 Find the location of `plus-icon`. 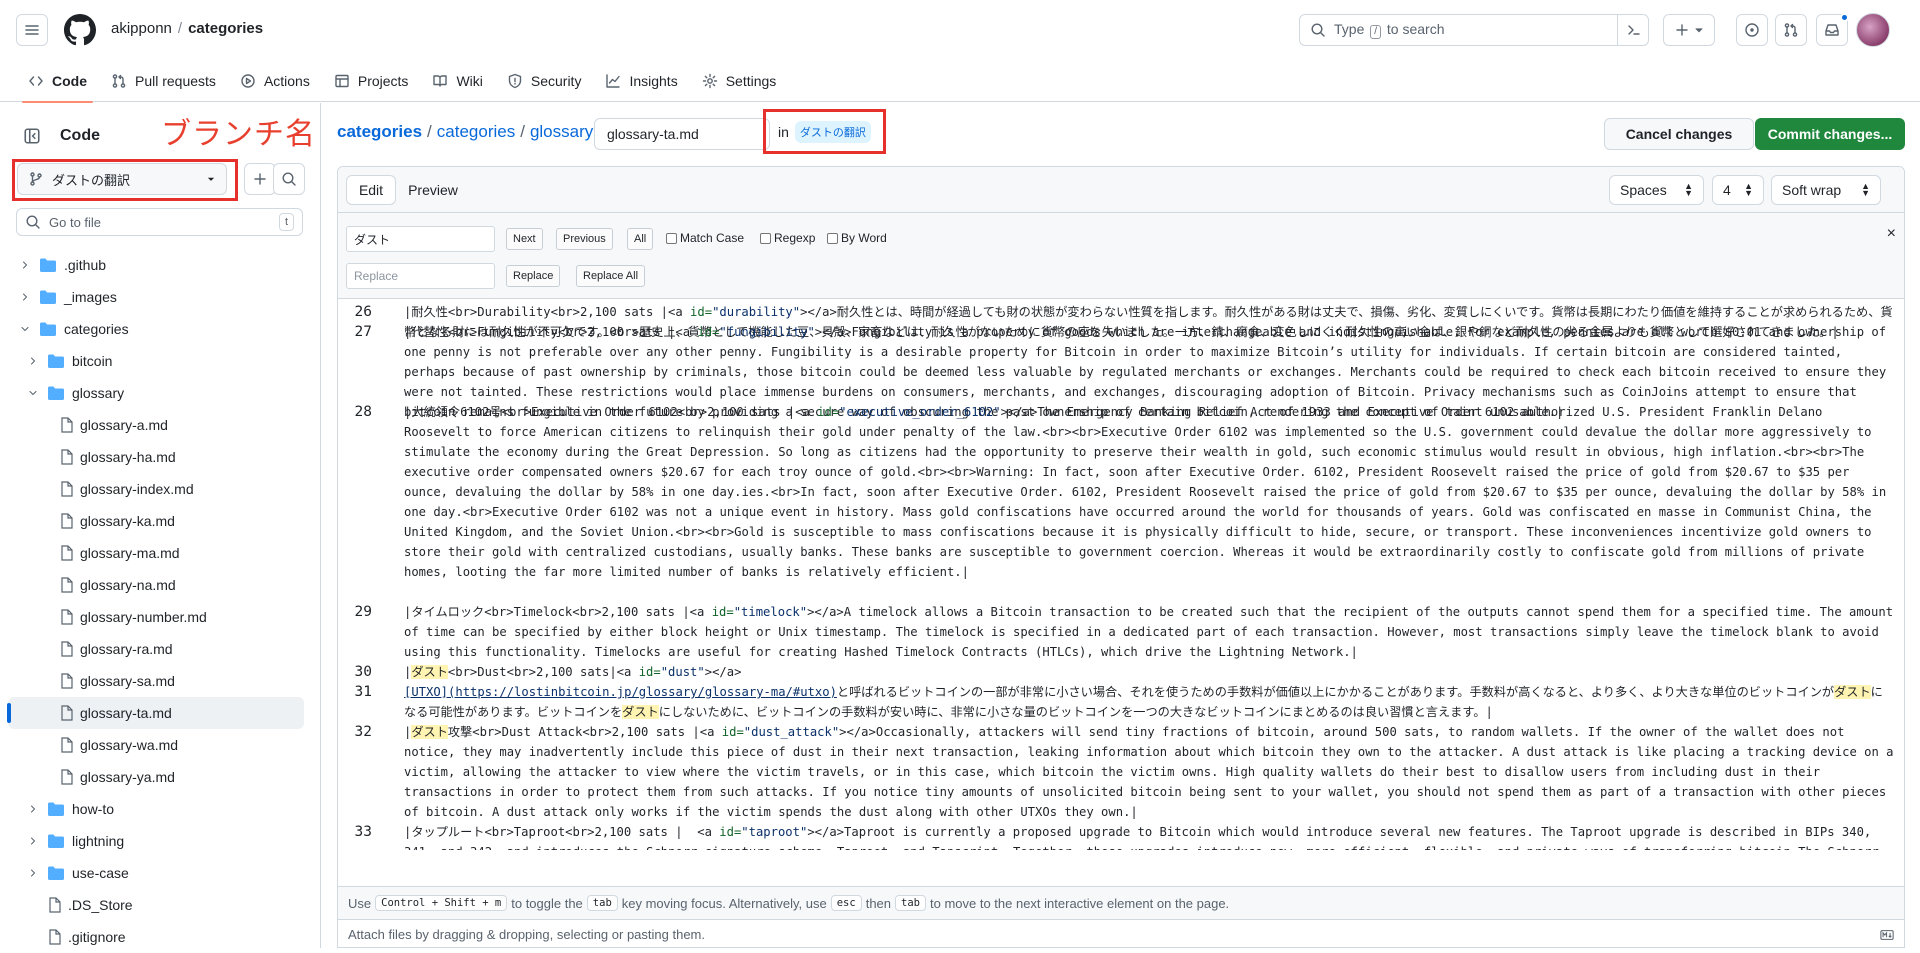

plus-icon is located at coordinates (260, 179).